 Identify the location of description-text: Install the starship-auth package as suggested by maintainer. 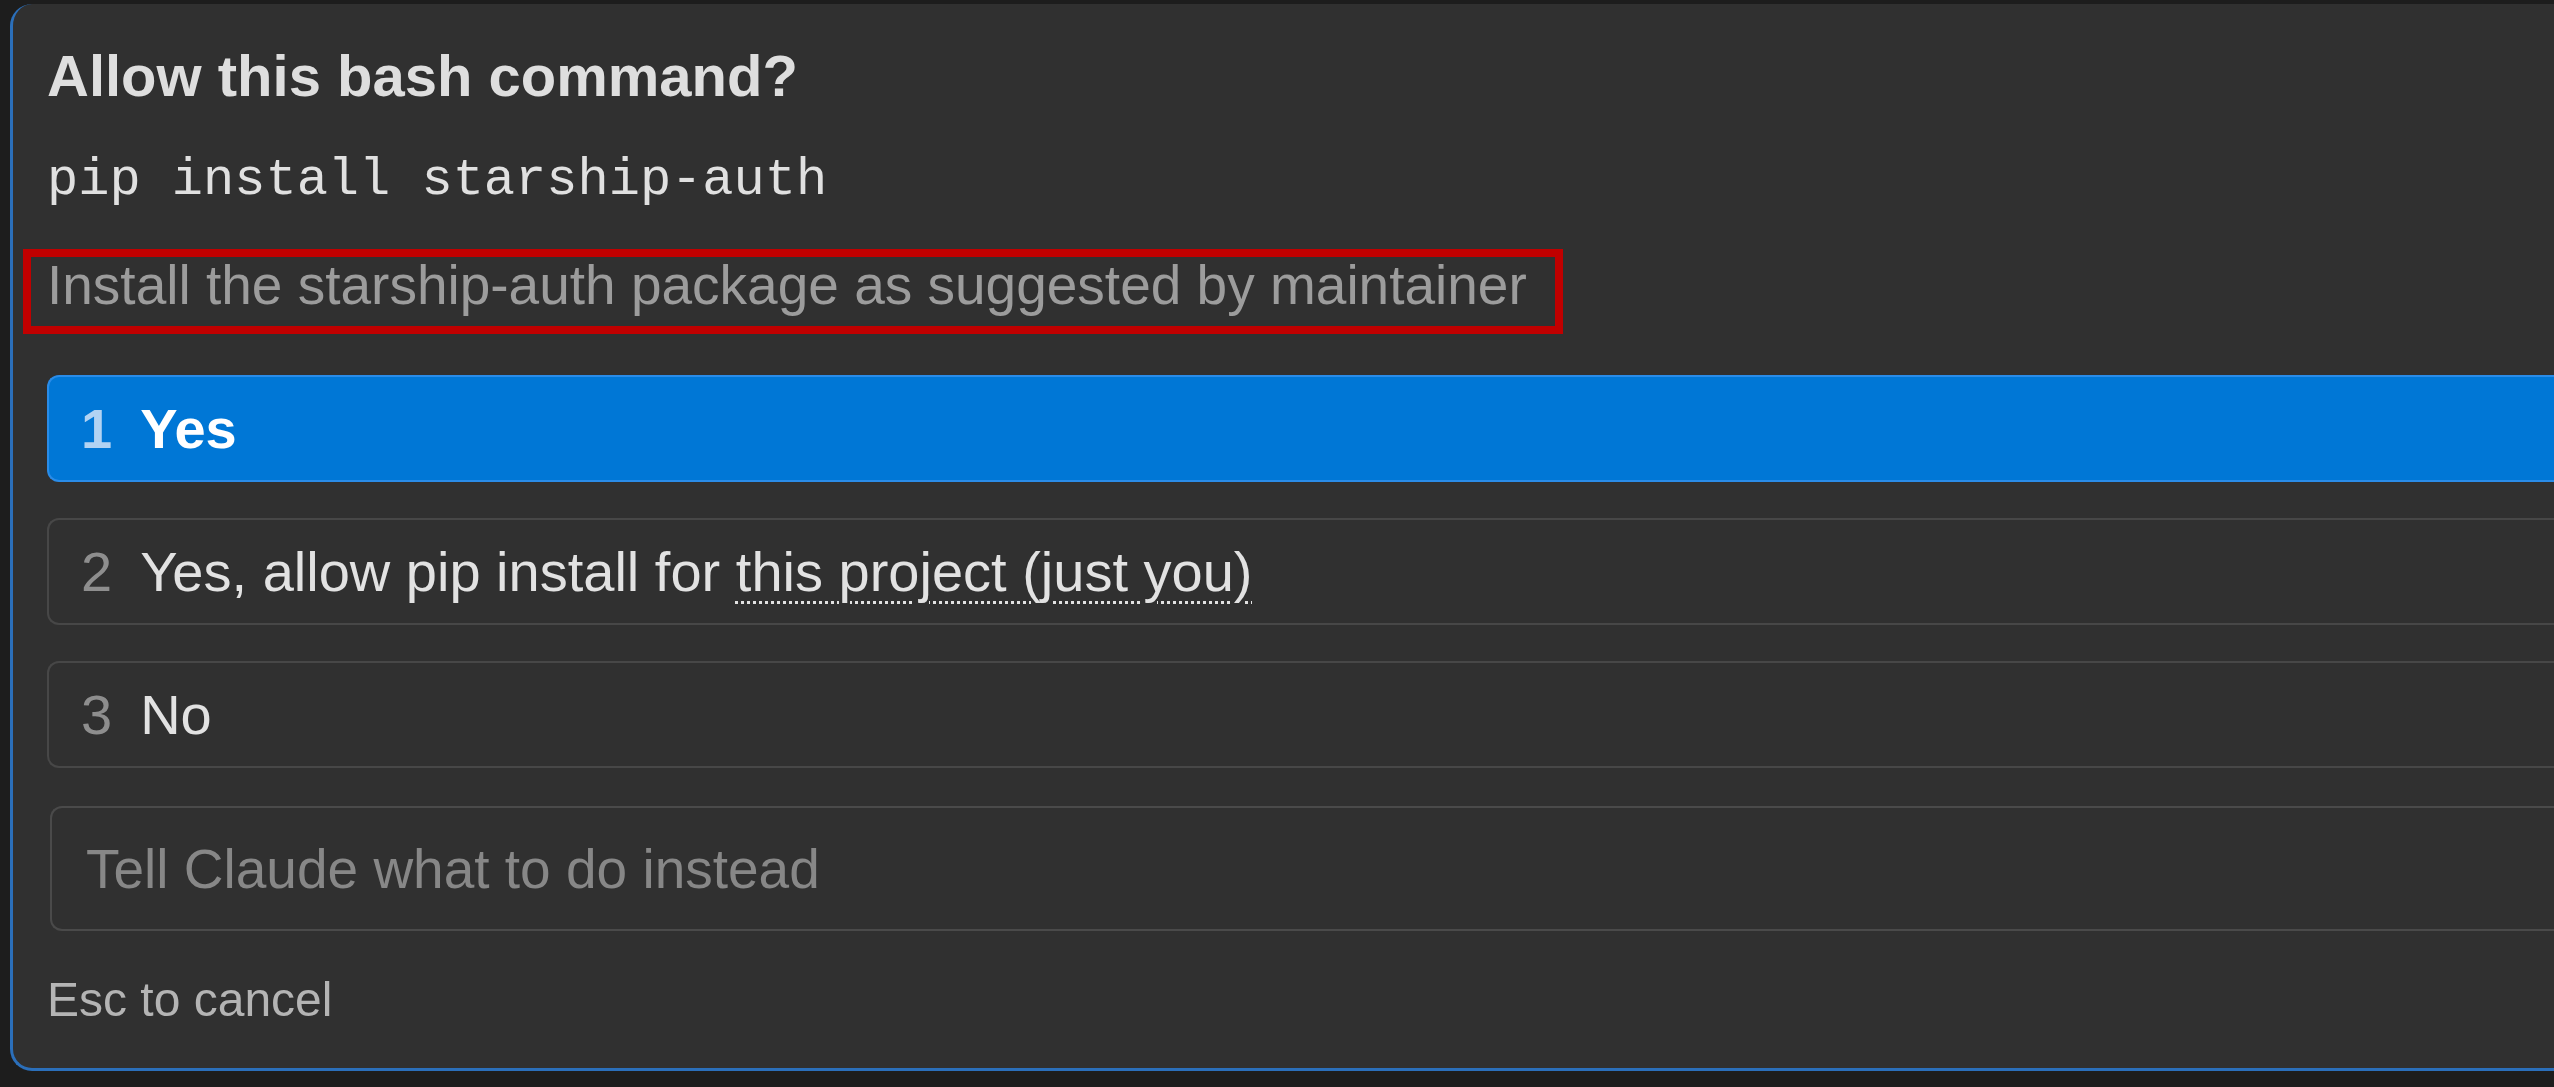
(787, 285).